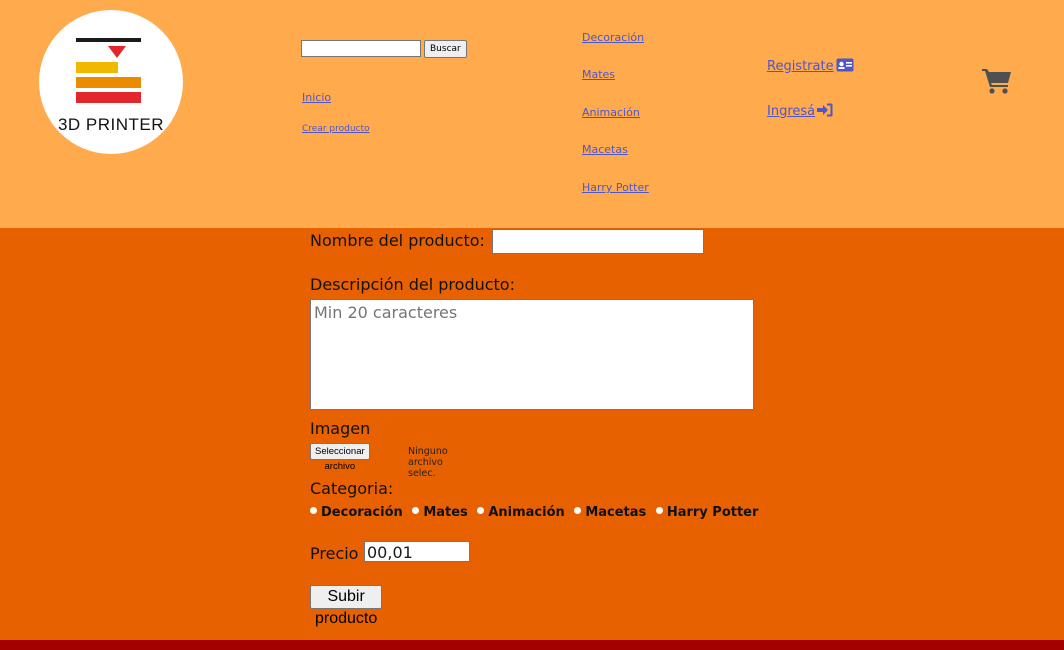 This screenshot has width=1064, height=650. I want to click on price-field: 00,01, so click(417, 551).